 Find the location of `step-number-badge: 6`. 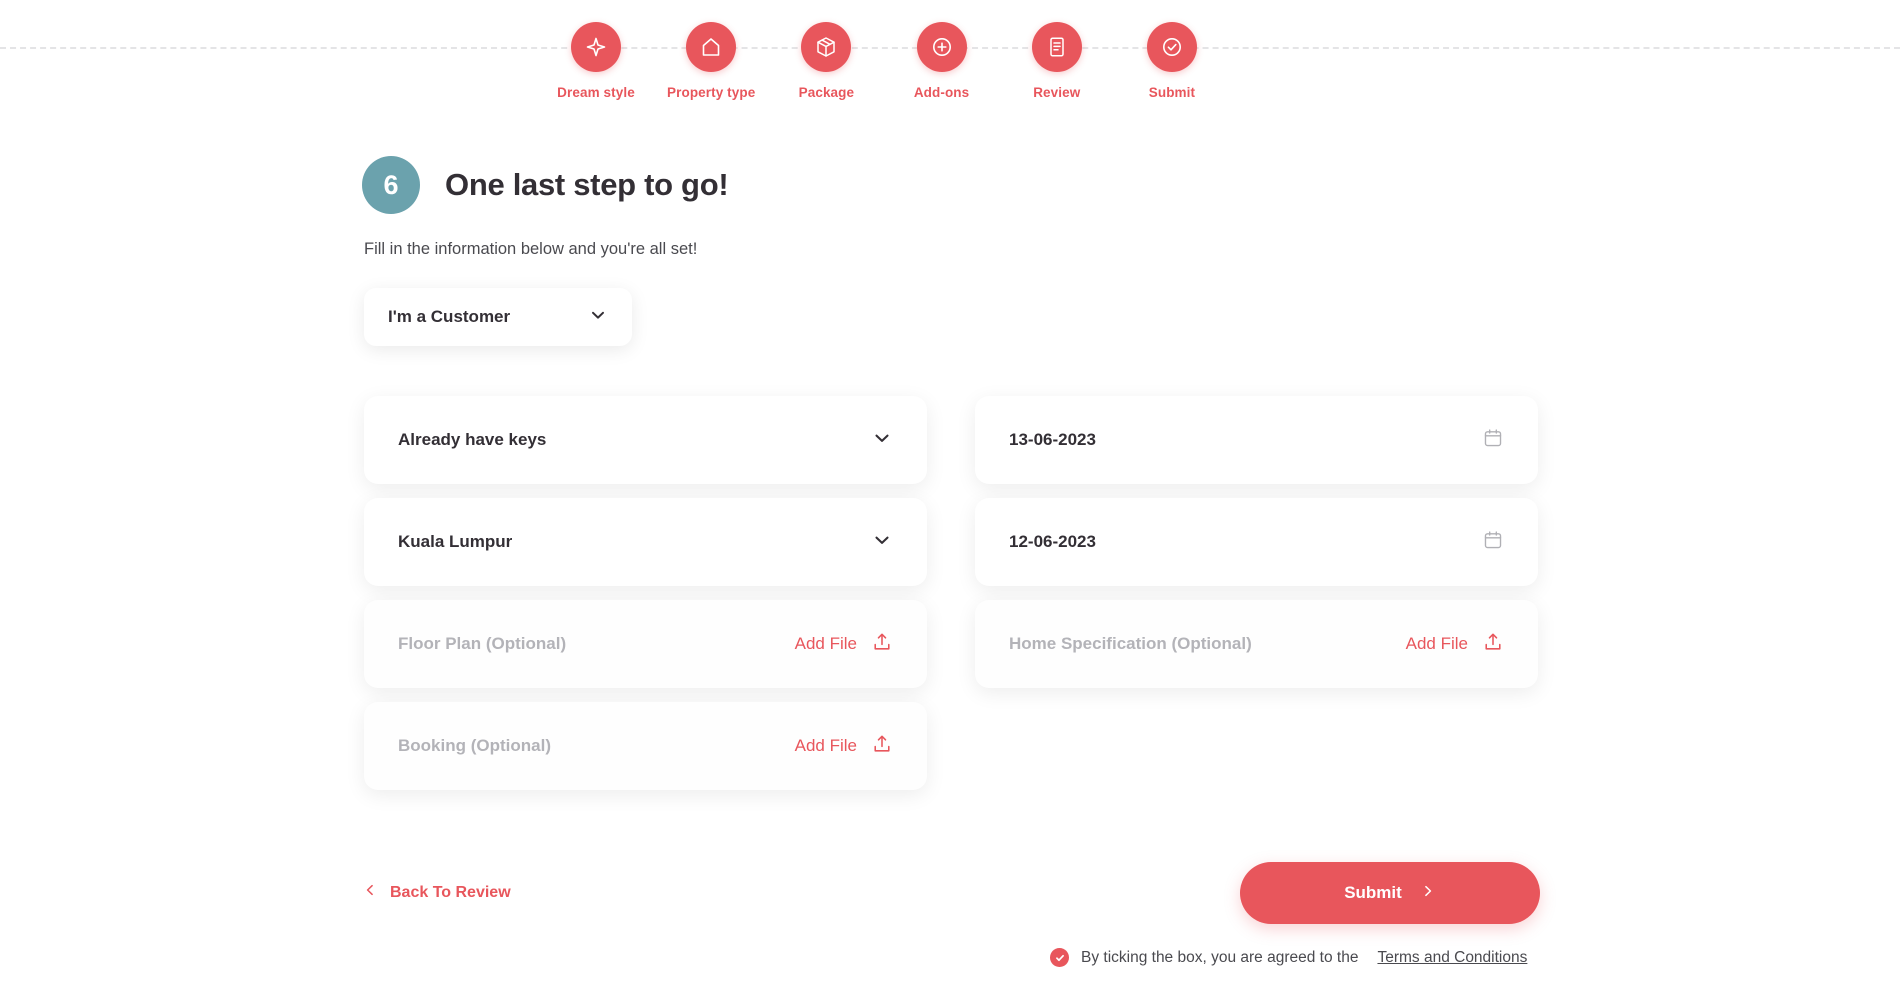

step-number-badge: 6 is located at coordinates (391, 185).